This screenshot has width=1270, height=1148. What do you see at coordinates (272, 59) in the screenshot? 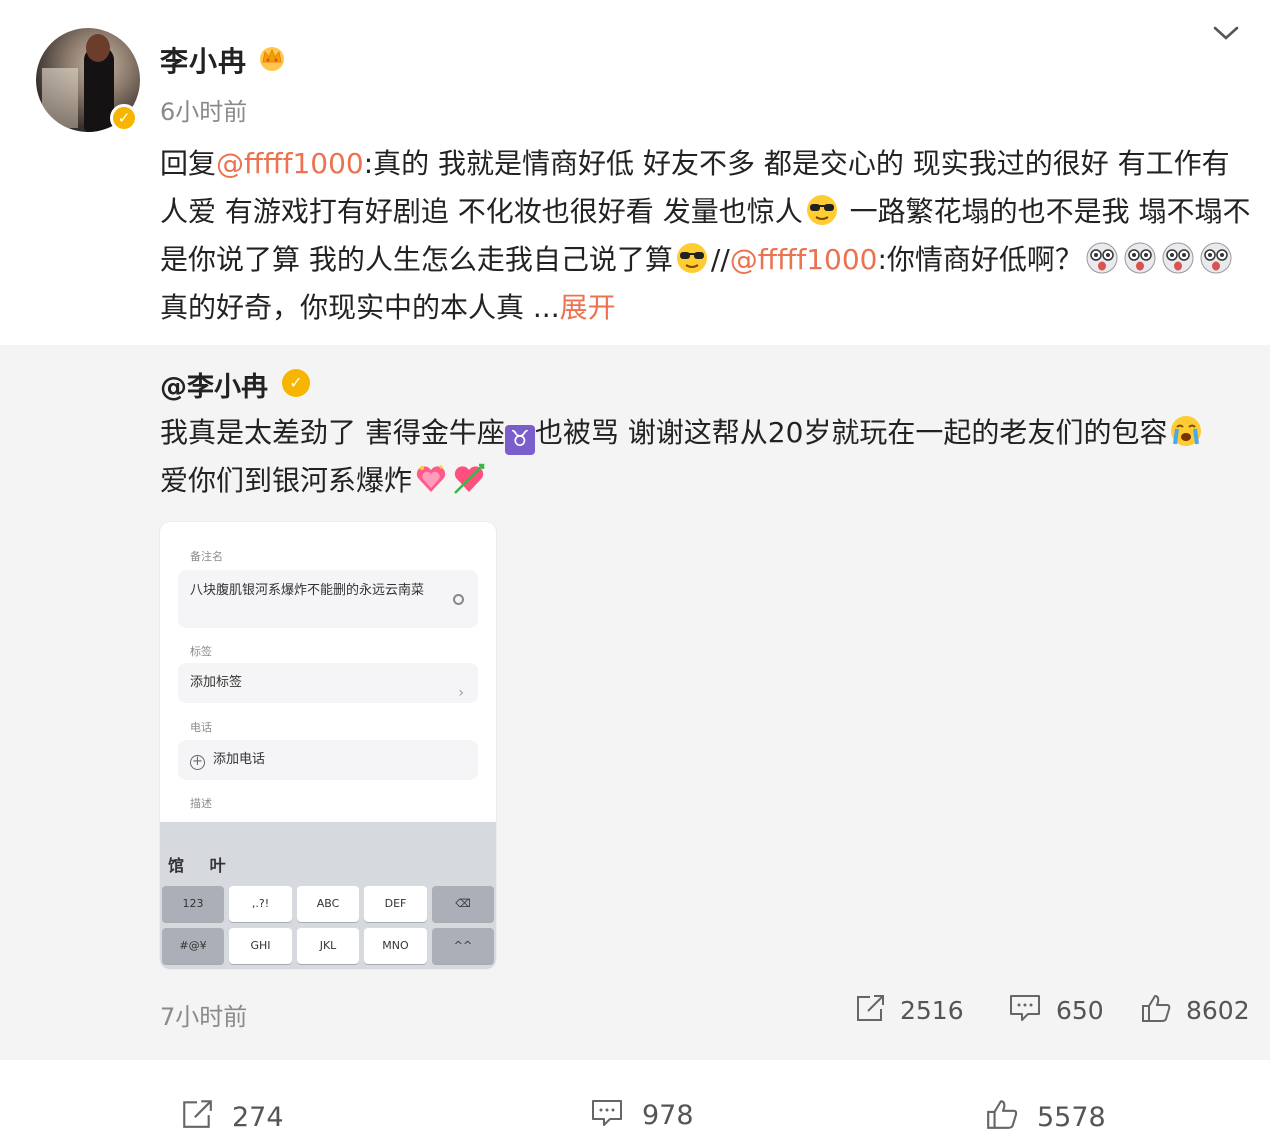
I see `crown-icon` at bounding box center [272, 59].